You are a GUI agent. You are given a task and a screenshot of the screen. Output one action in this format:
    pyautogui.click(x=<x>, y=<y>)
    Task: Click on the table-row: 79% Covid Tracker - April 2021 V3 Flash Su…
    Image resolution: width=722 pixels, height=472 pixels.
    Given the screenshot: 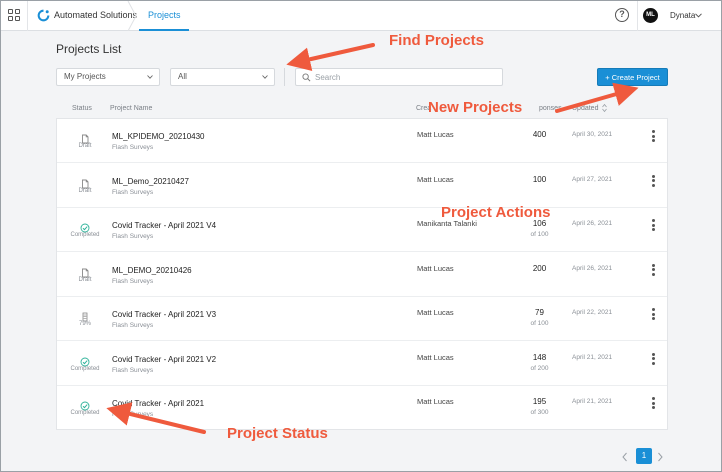 What is the action you would take?
    pyautogui.click(x=362, y=319)
    